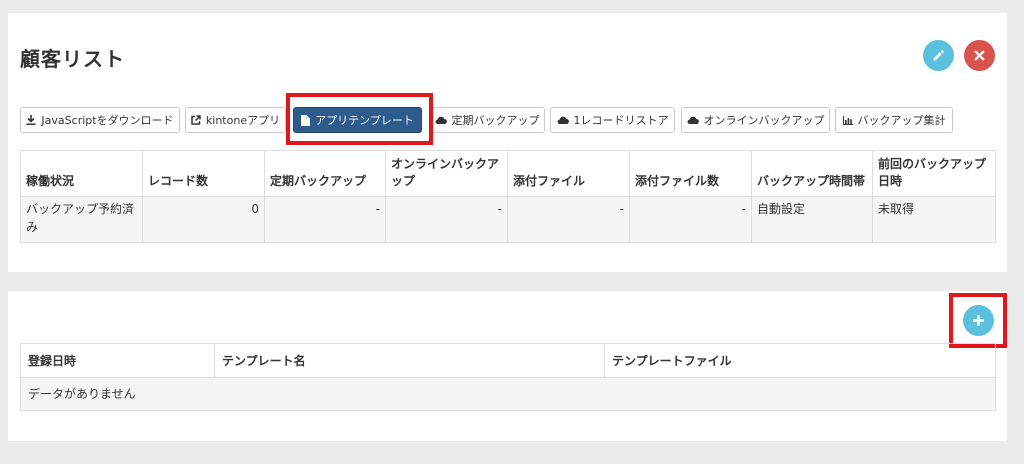 The image size is (1024, 464). I want to click on table-row: バックアップ予約済み 0 - - - - 自動設定 未取得, so click(508, 219).